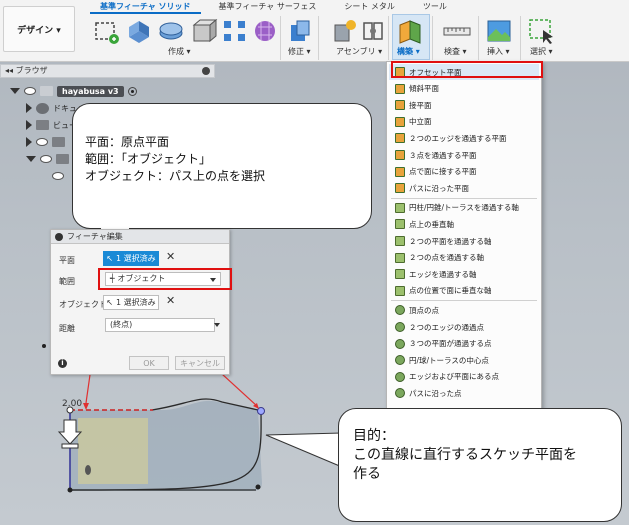  Describe the element at coordinates (140, 237) in the screenshot. I see `dialog-title-bar: フィーチャ編集` at that location.